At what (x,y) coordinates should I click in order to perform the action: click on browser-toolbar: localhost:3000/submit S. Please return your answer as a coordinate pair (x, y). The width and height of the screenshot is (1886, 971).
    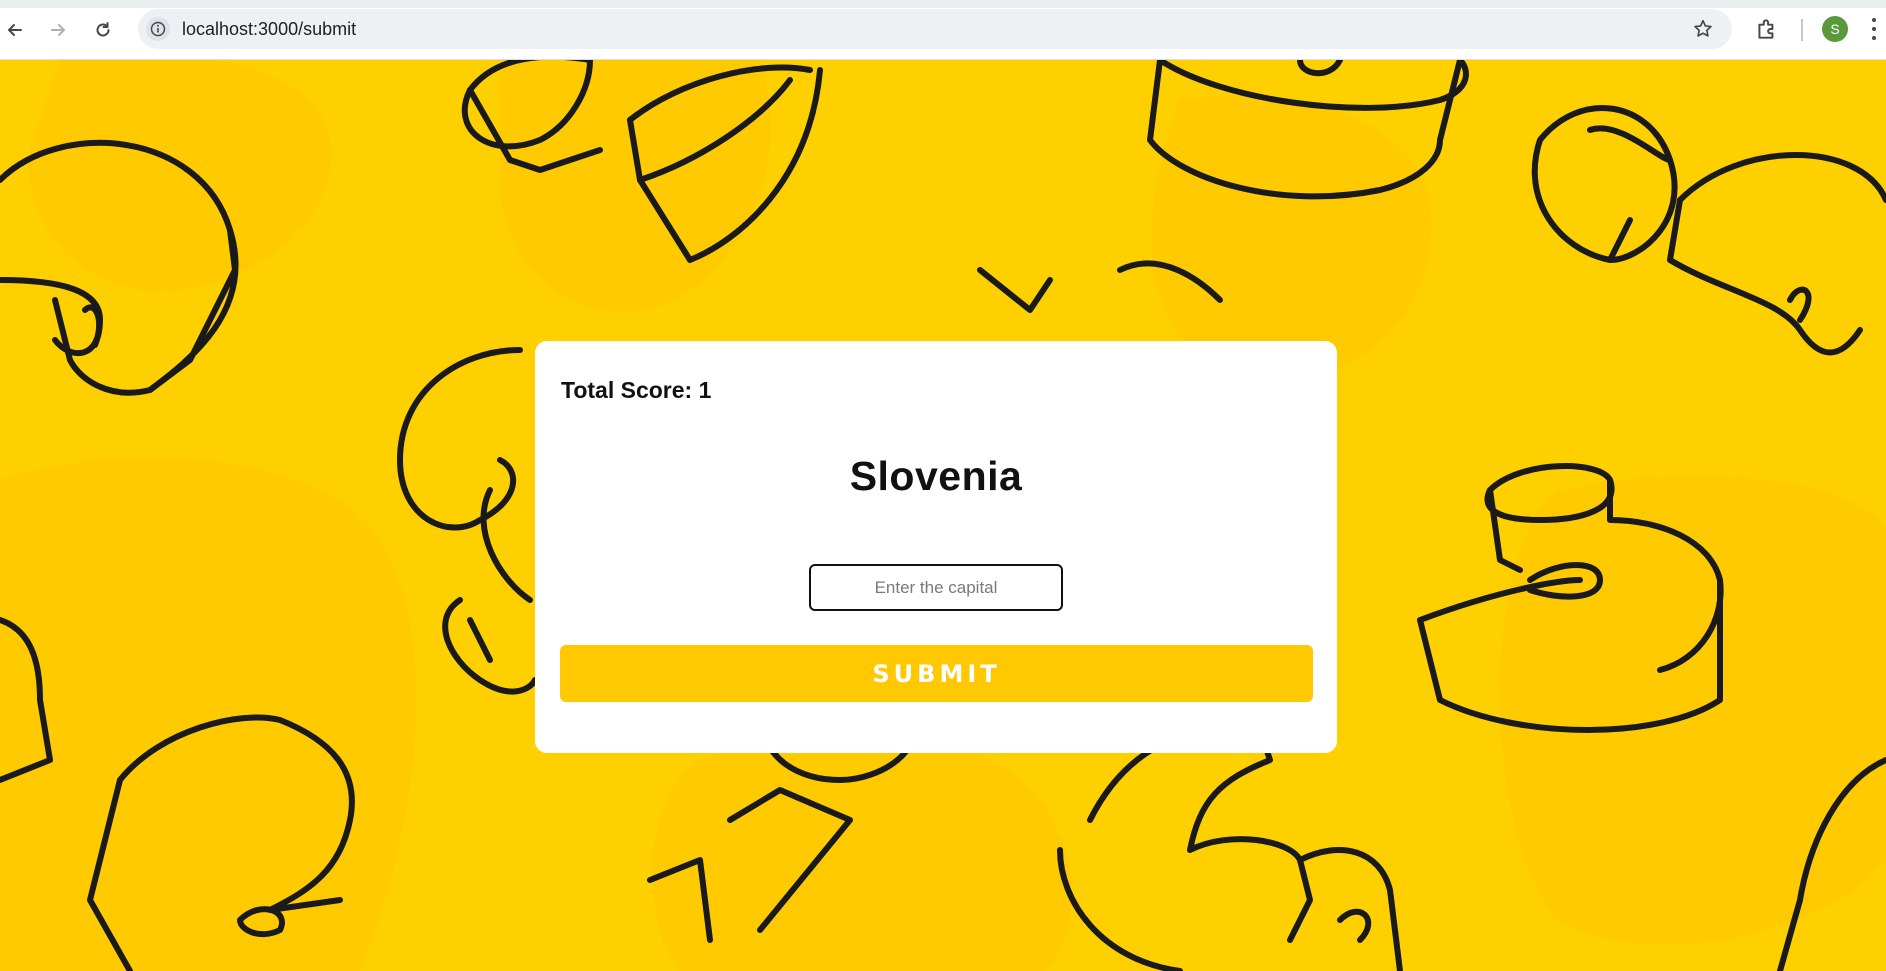
    Looking at the image, I should click on (943, 30).